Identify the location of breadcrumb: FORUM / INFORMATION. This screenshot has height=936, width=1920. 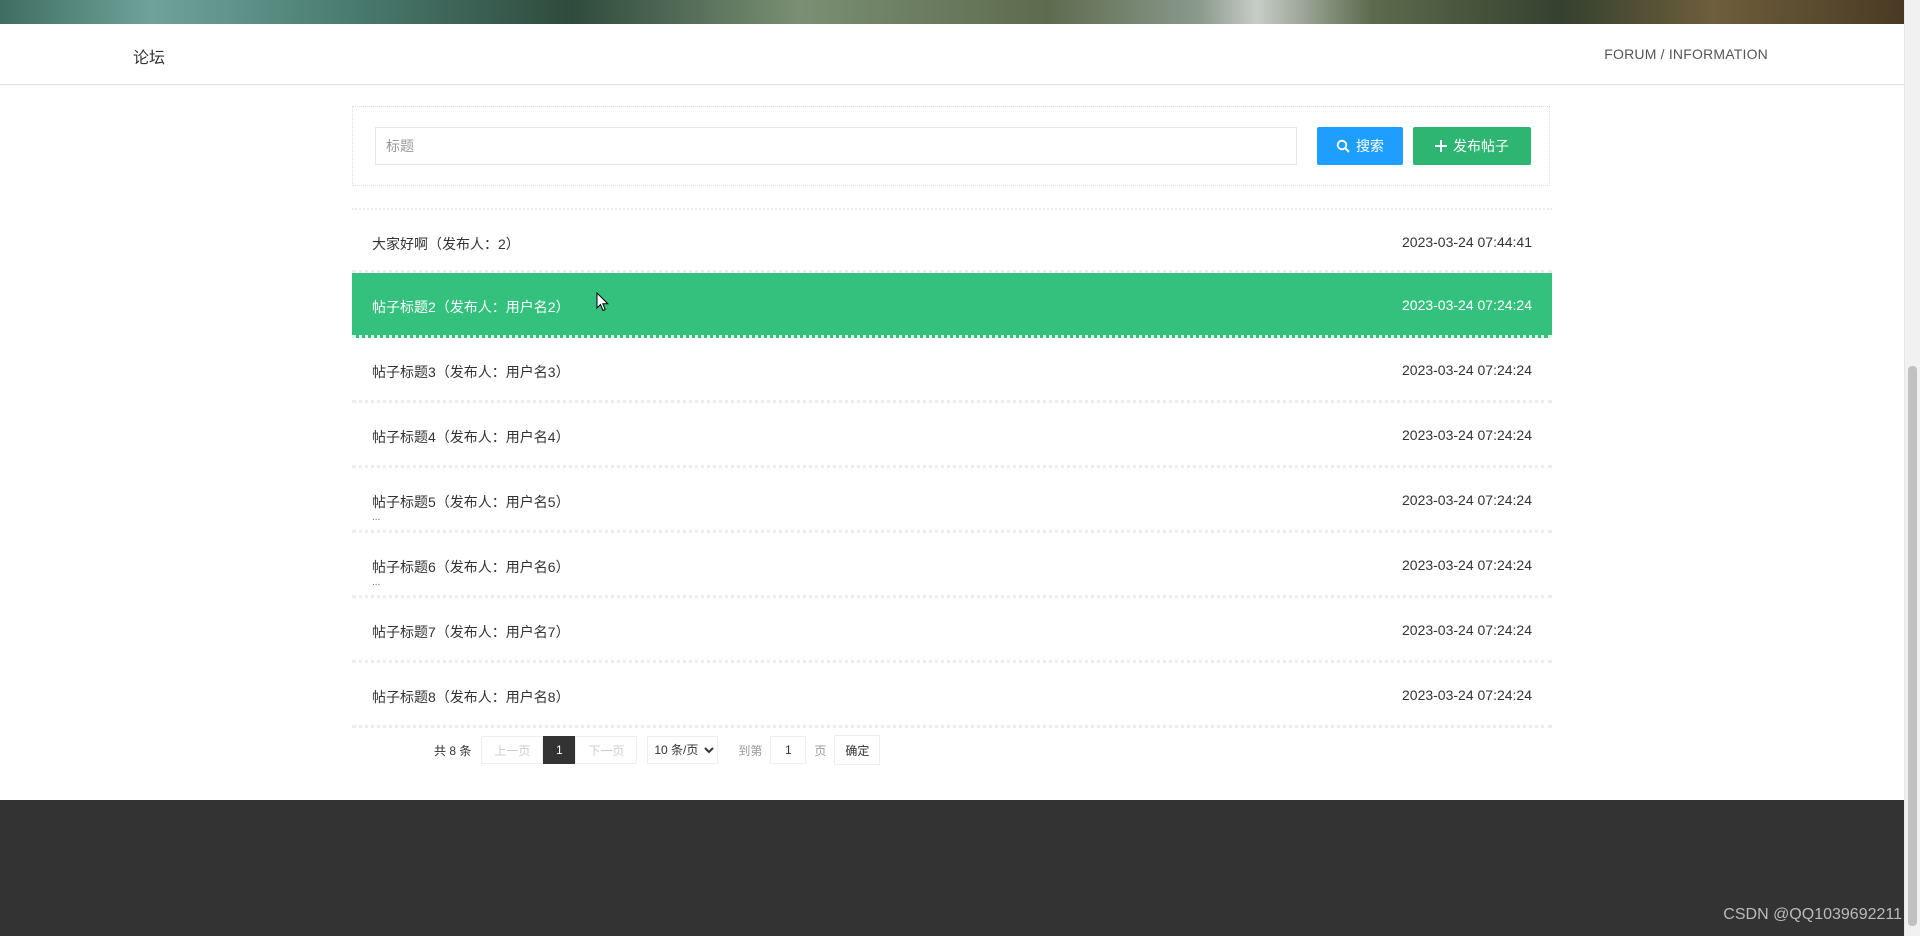
(1686, 54).